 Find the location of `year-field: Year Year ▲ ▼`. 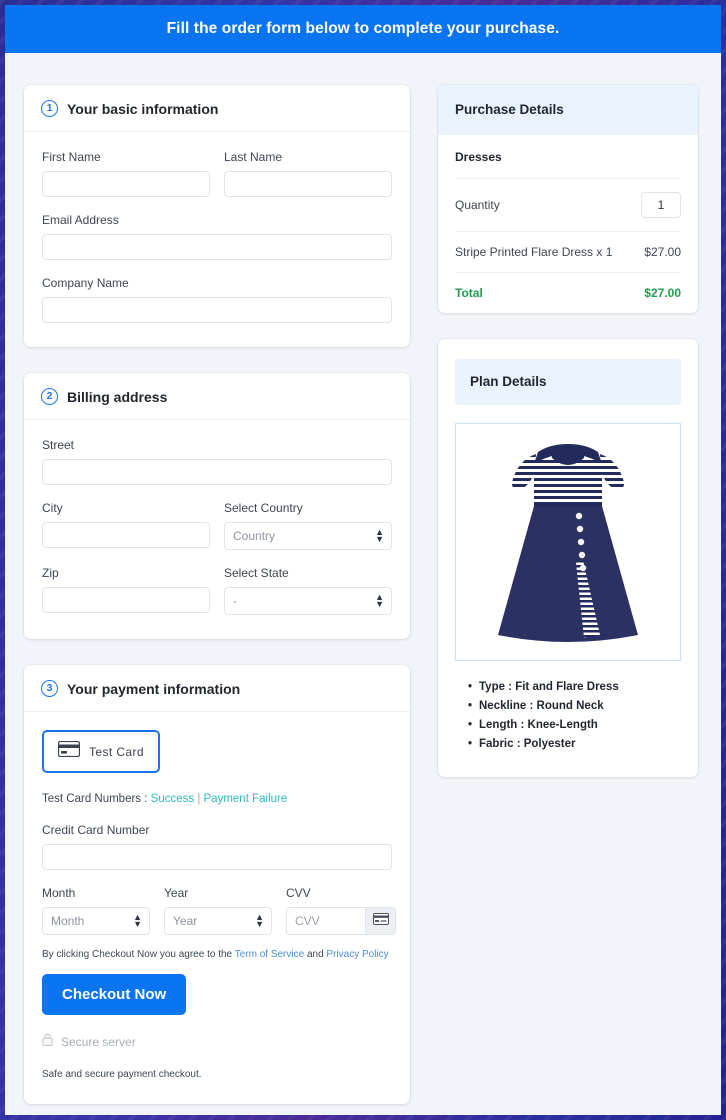

year-field: Year Year ▲ ▼ is located at coordinates (218, 910).